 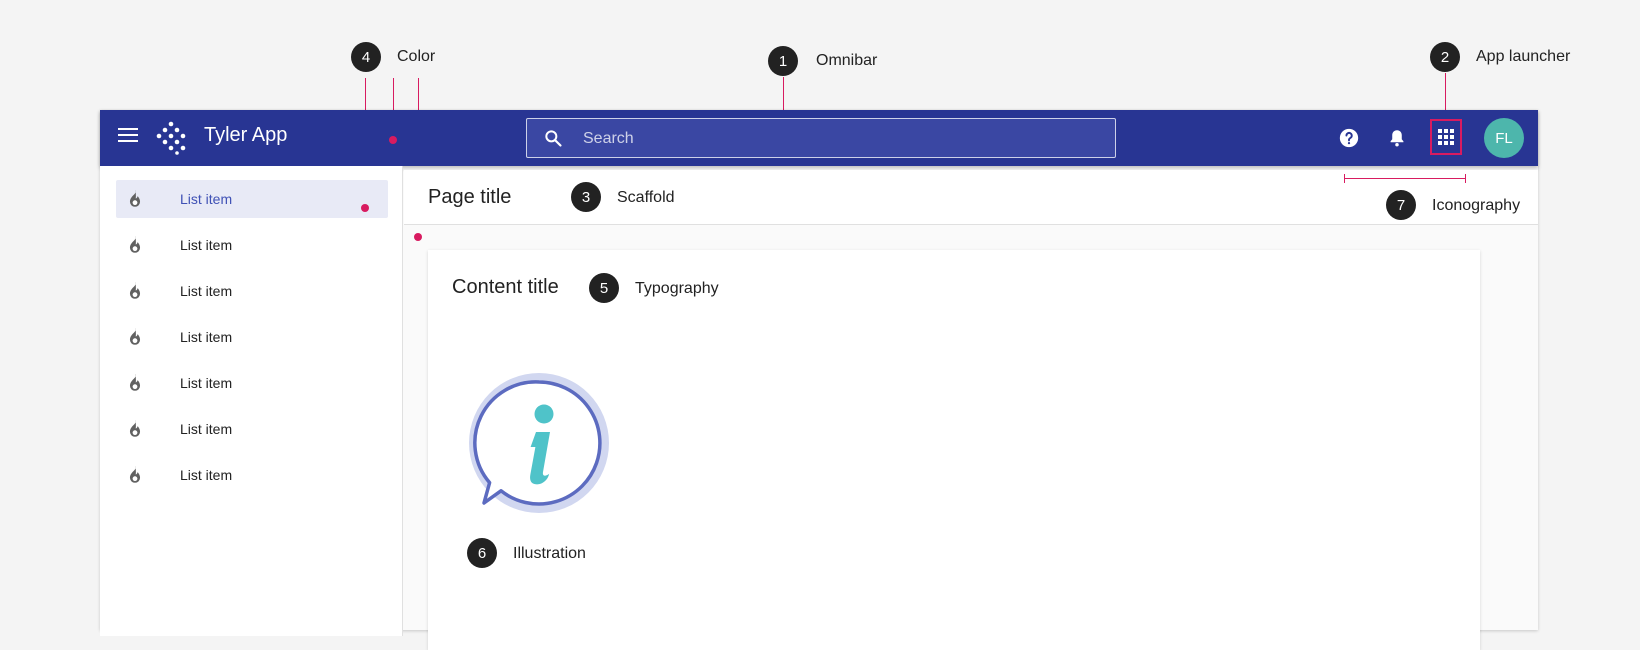 What do you see at coordinates (365, 208) in the screenshot?
I see `annotation-dot-color-selection` at bounding box center [365, 208].